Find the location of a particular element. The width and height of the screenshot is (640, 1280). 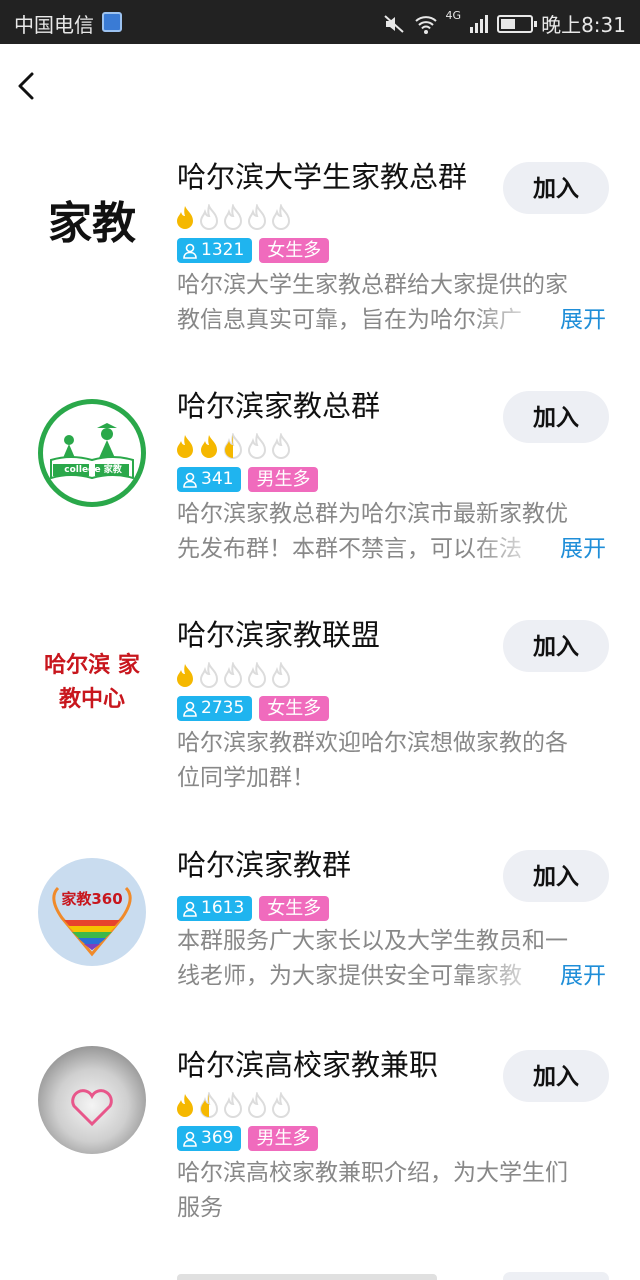

group-avatar: 哈尔滨 家教中心 is located at coordinates (92, 682).